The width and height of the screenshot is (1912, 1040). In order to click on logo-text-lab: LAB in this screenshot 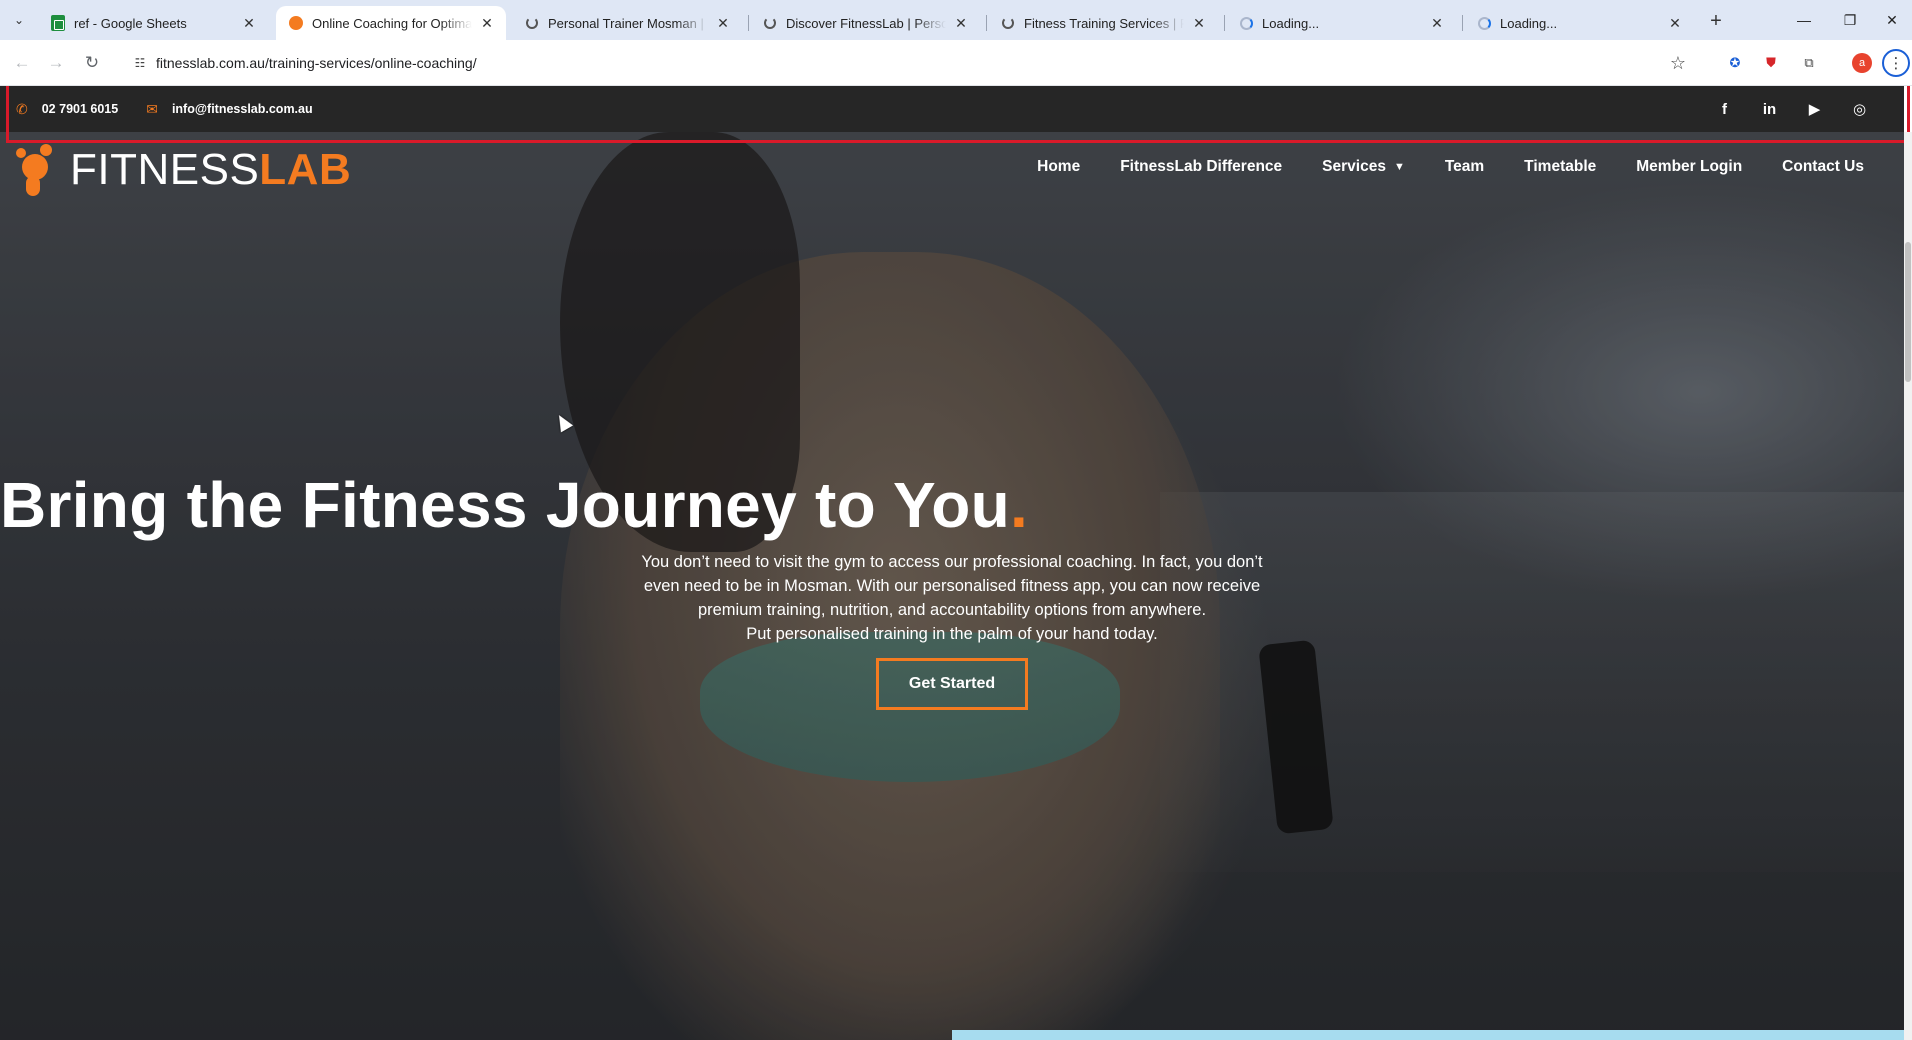, I will do `click(305, 169)`.